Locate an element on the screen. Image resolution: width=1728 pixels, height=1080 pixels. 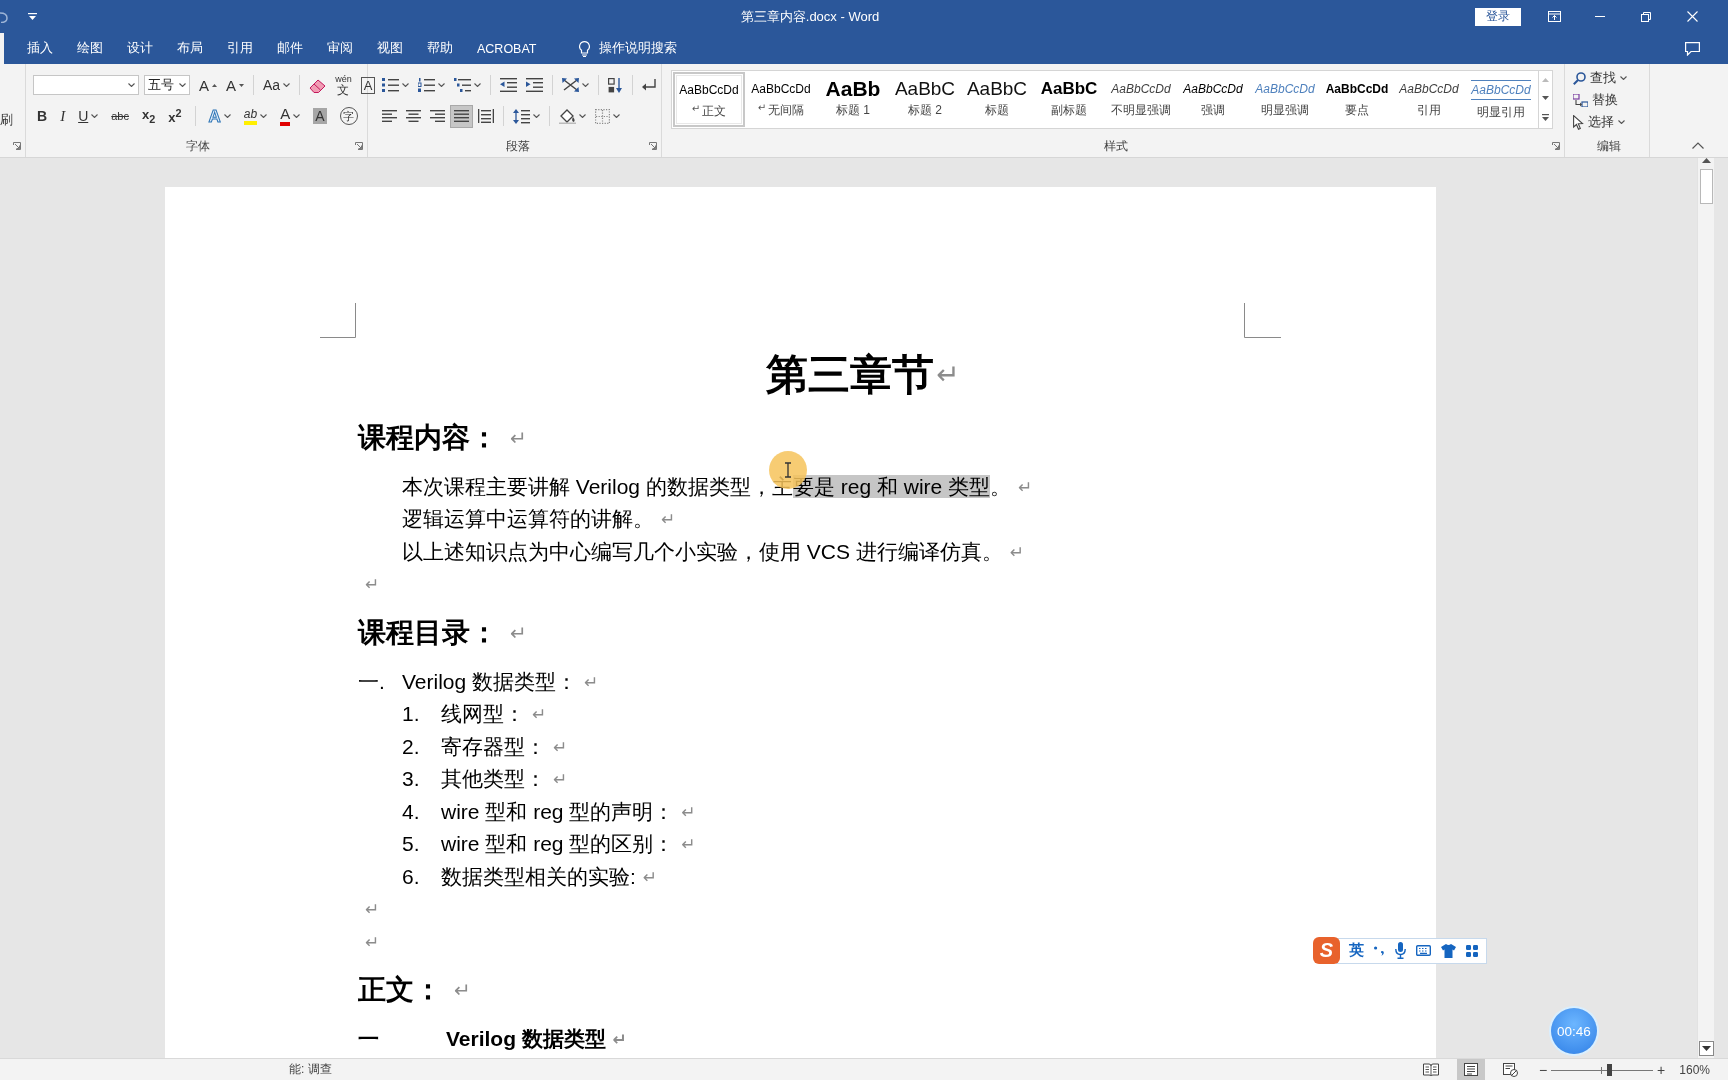
undo-icon is located at coordinates (4, 16).